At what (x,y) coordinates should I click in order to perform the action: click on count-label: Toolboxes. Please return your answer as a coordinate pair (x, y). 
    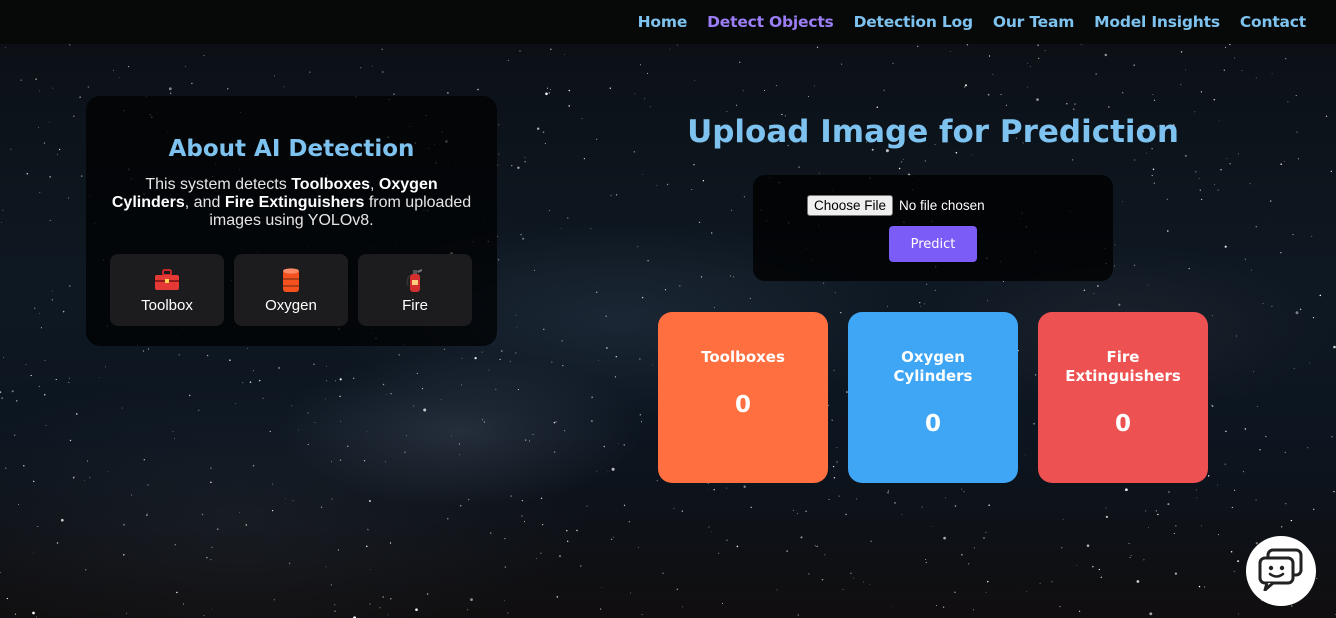
    Looking at the image, I should click on (743, 357).